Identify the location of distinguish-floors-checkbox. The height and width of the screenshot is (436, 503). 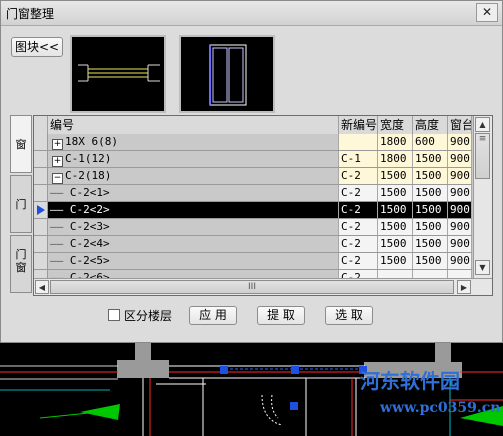
(114, 315).